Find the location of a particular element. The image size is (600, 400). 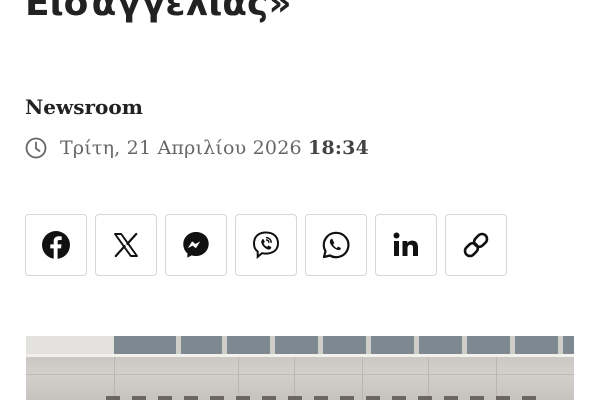

viber-icon is located at coordinates (266, 245).